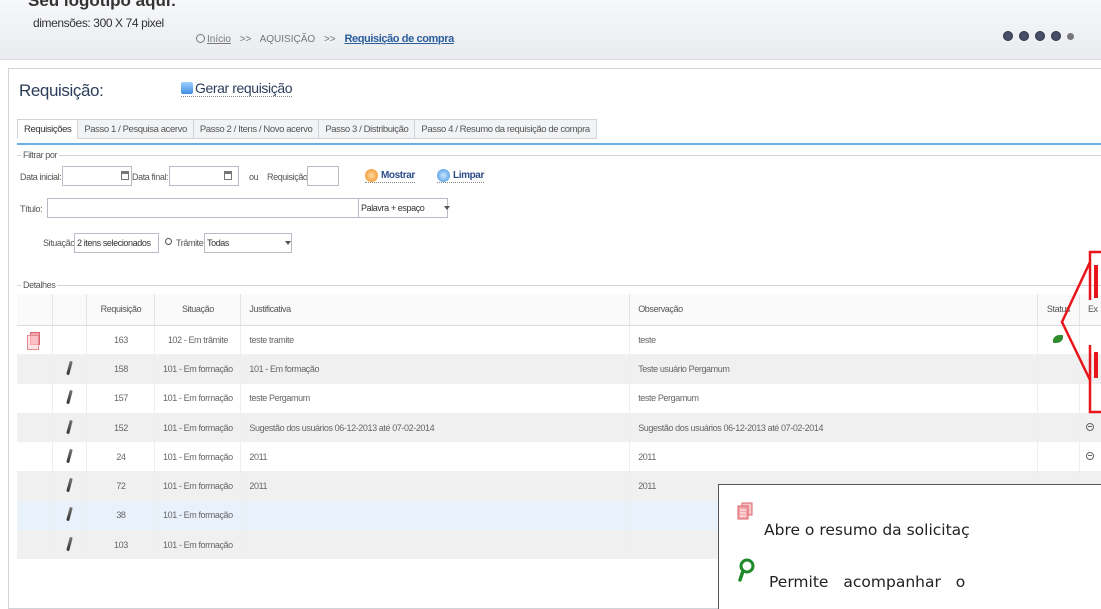  Describe the element at coordinates (256, 129) in the screenshot. I see `tab-passo-2: Passo 2 / Itens / Novo acervo` at that location.